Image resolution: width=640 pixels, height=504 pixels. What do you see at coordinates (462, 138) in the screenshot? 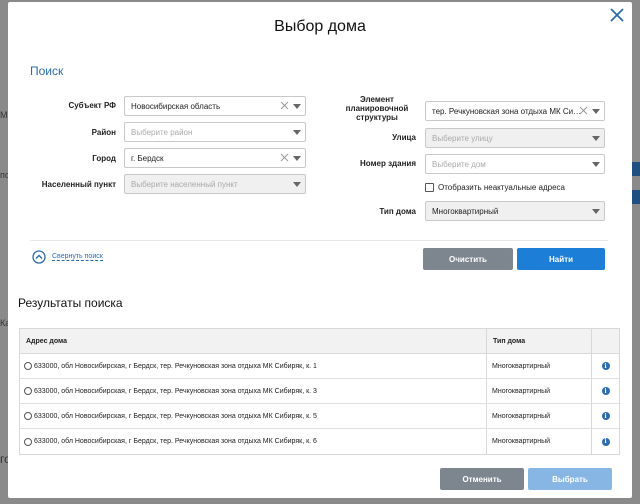
I see `street-select-placeholder: Выберите улицу` at bounding box center [462, 138].